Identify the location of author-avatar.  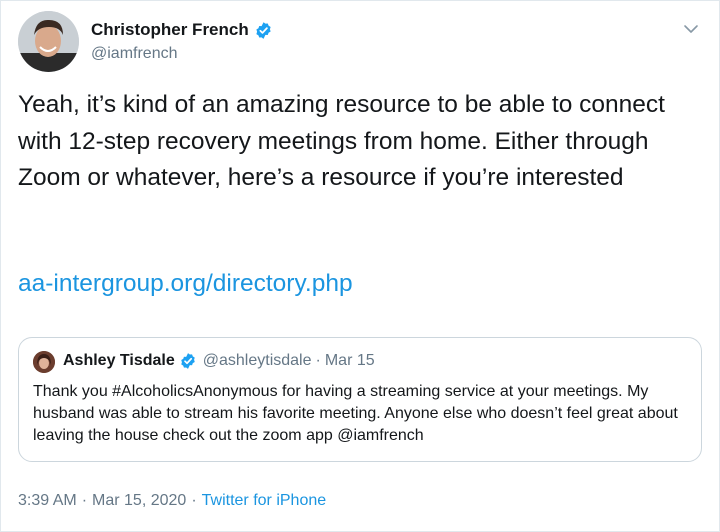
(48, 41).